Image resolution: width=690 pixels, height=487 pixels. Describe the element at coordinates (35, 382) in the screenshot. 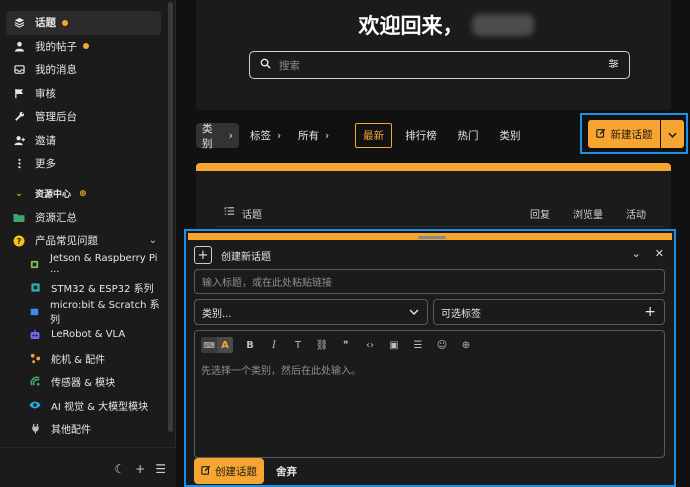

I see `sensor-icon` at that location.